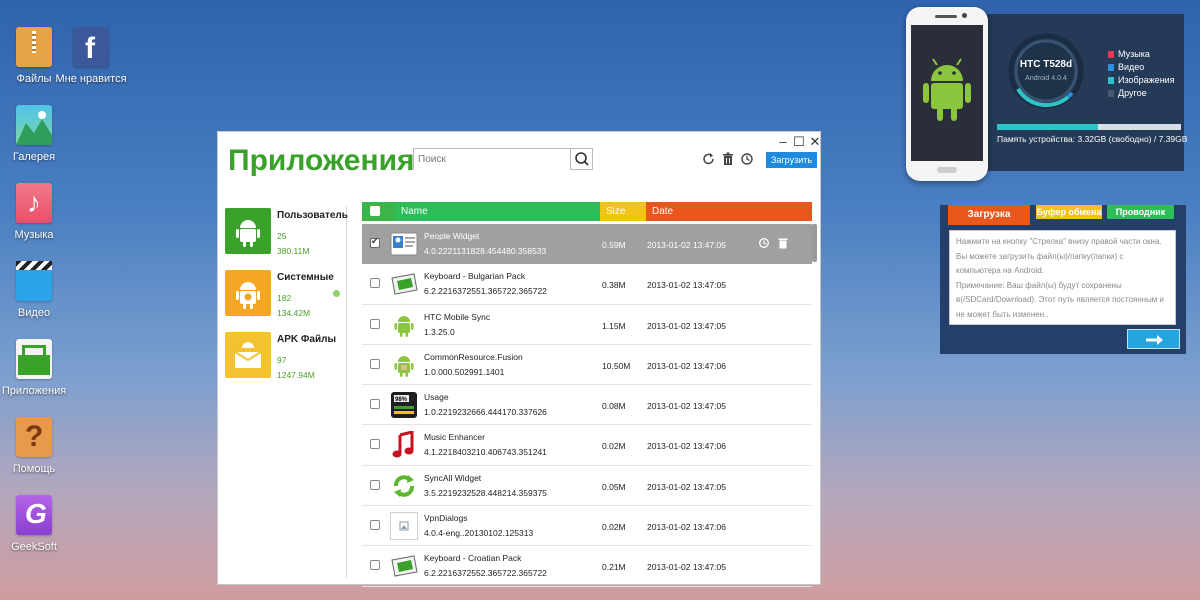 Image resolution: width=1200 pixels, height=600 pixels. What do you see at coordinates (614, 245) in the screenshot?
I see `app-size: 0.59M` at bounding box center [614, 245].